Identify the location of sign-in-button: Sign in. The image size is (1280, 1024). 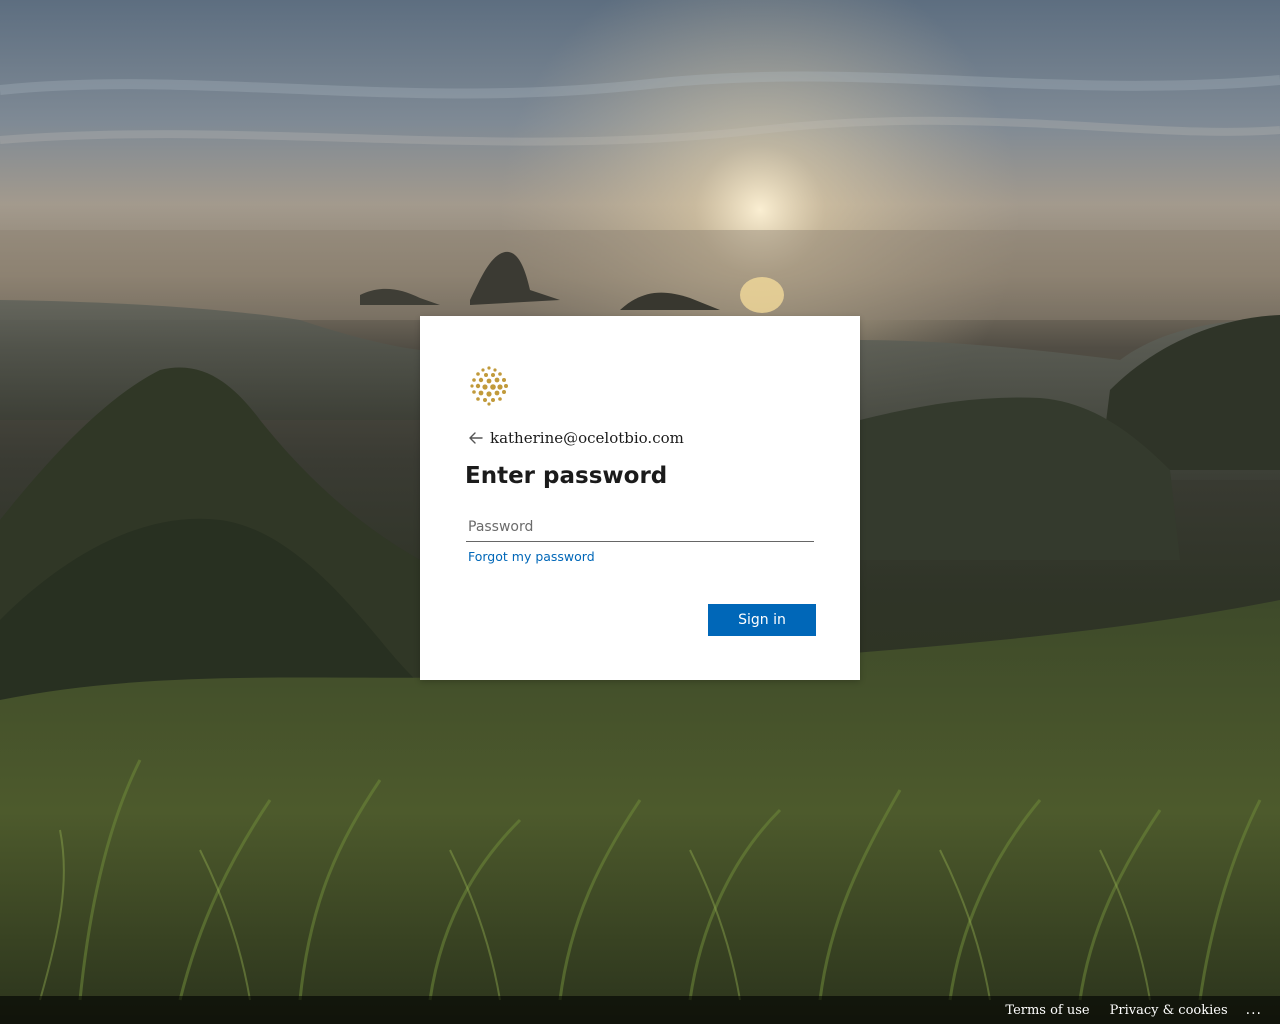
(762, 620).